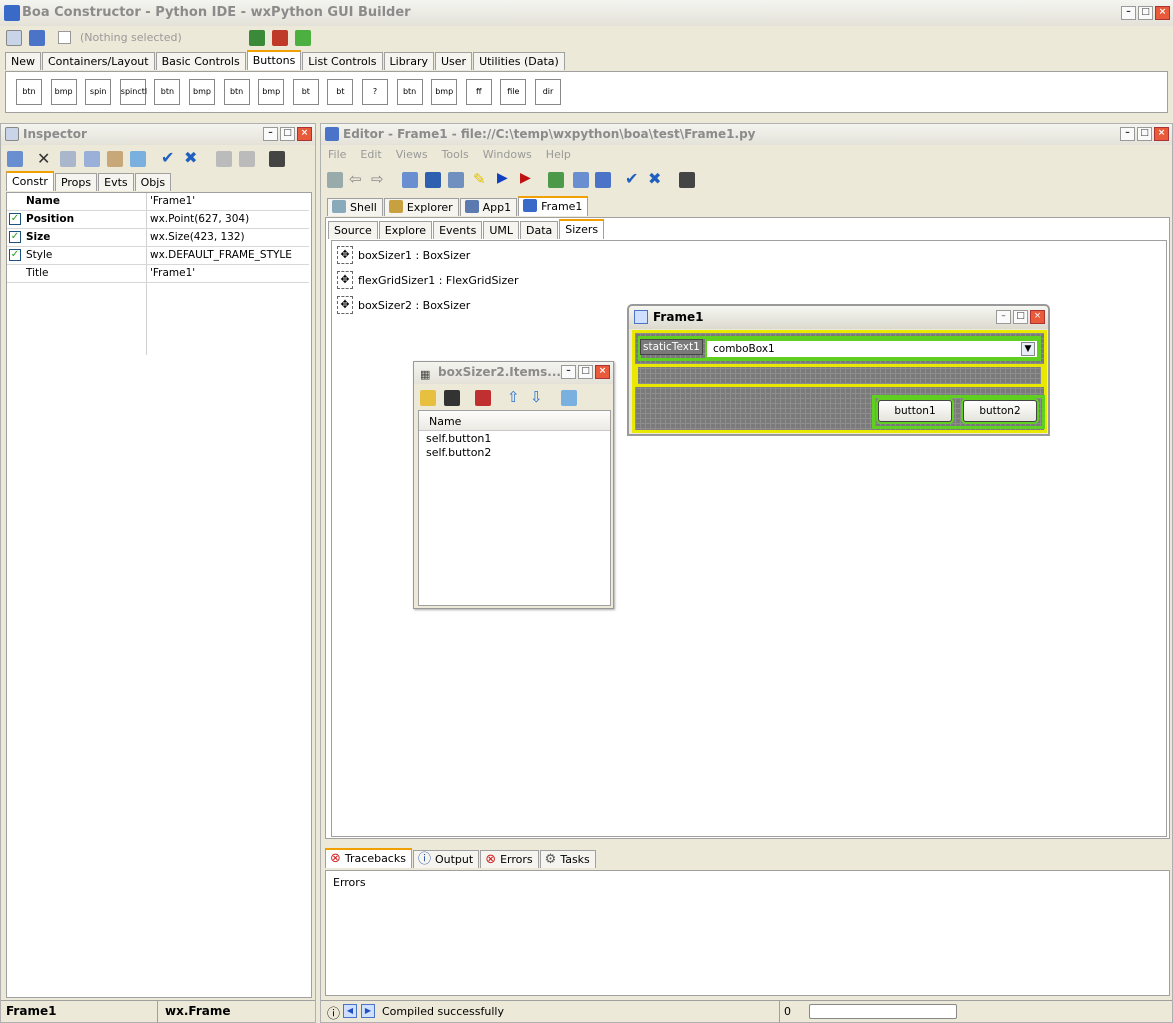 The image size is (1173, 1023). I want to click on palette-button: ?, so click(375, 92).